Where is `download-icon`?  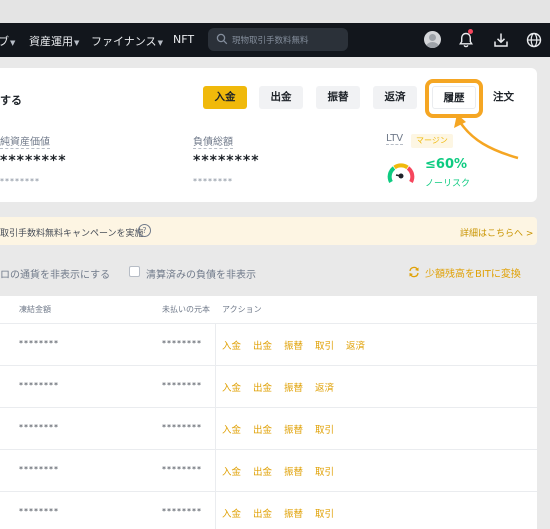
download-icon is located at coordinates (501, 40).